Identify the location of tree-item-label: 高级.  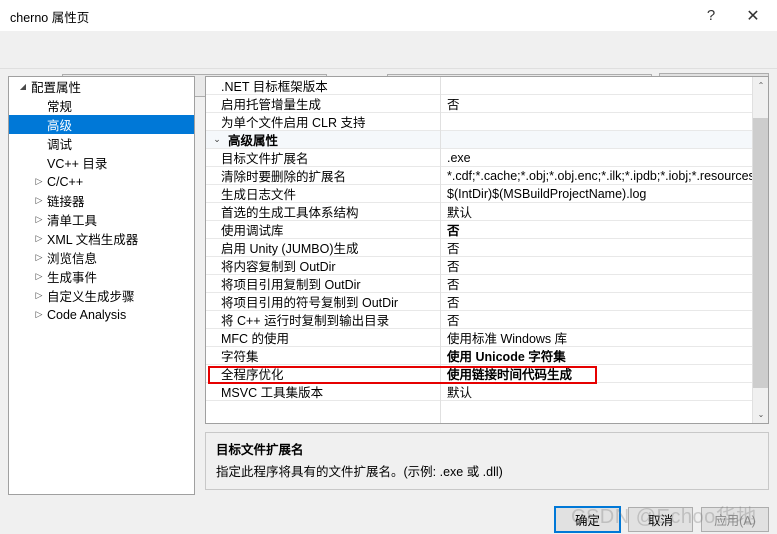
(60, 126).